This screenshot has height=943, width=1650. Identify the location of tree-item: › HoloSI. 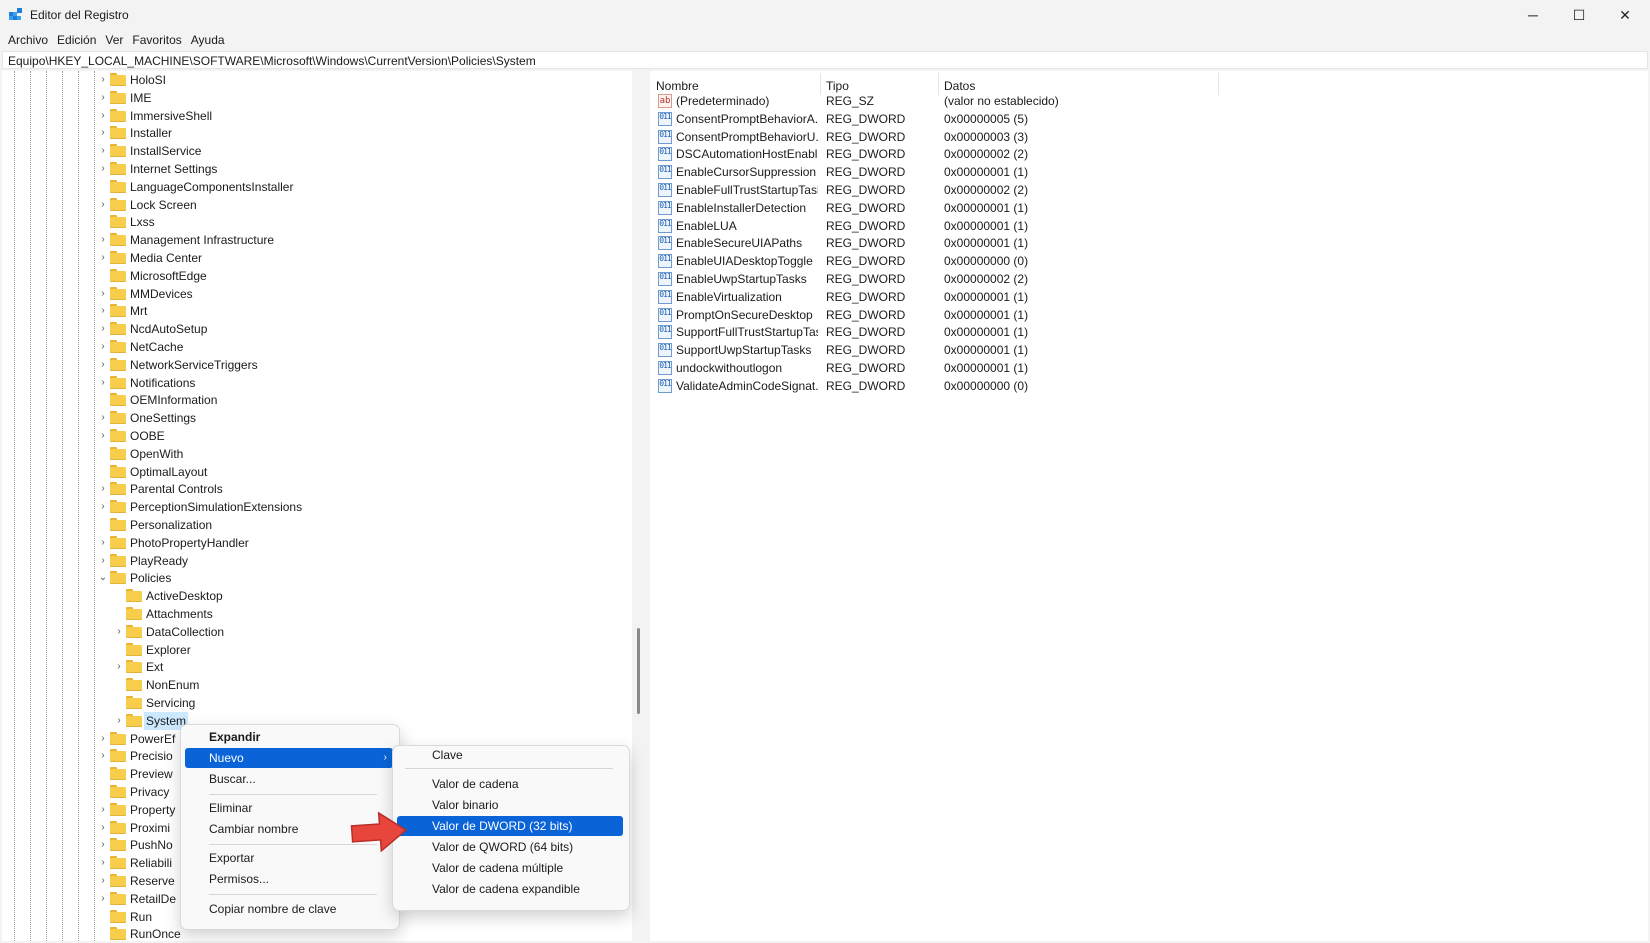
(317, 80).